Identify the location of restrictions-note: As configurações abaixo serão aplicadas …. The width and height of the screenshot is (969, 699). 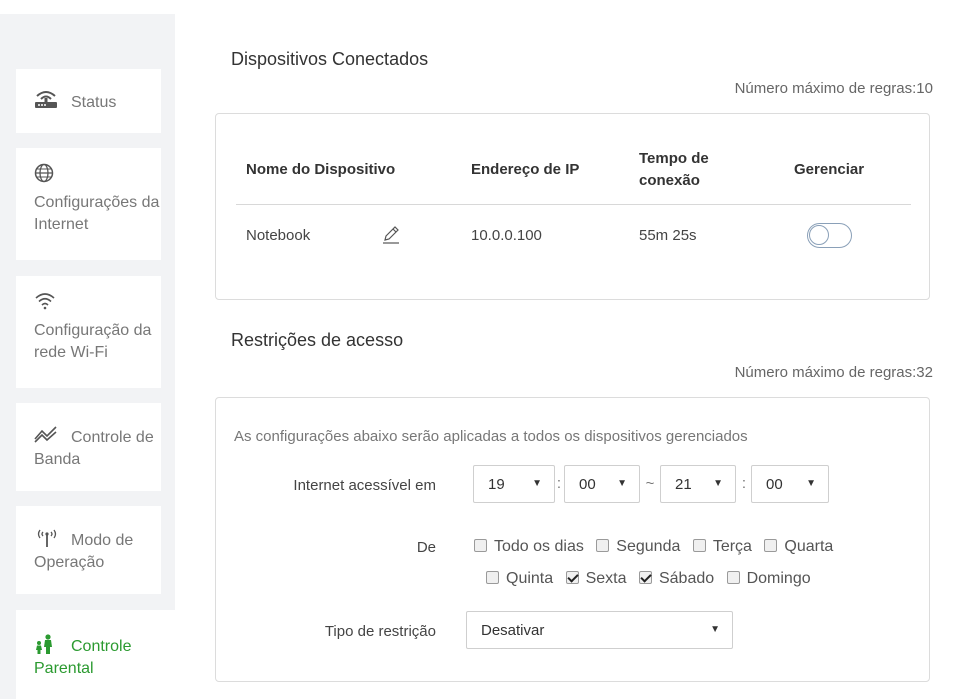
(491, 436).